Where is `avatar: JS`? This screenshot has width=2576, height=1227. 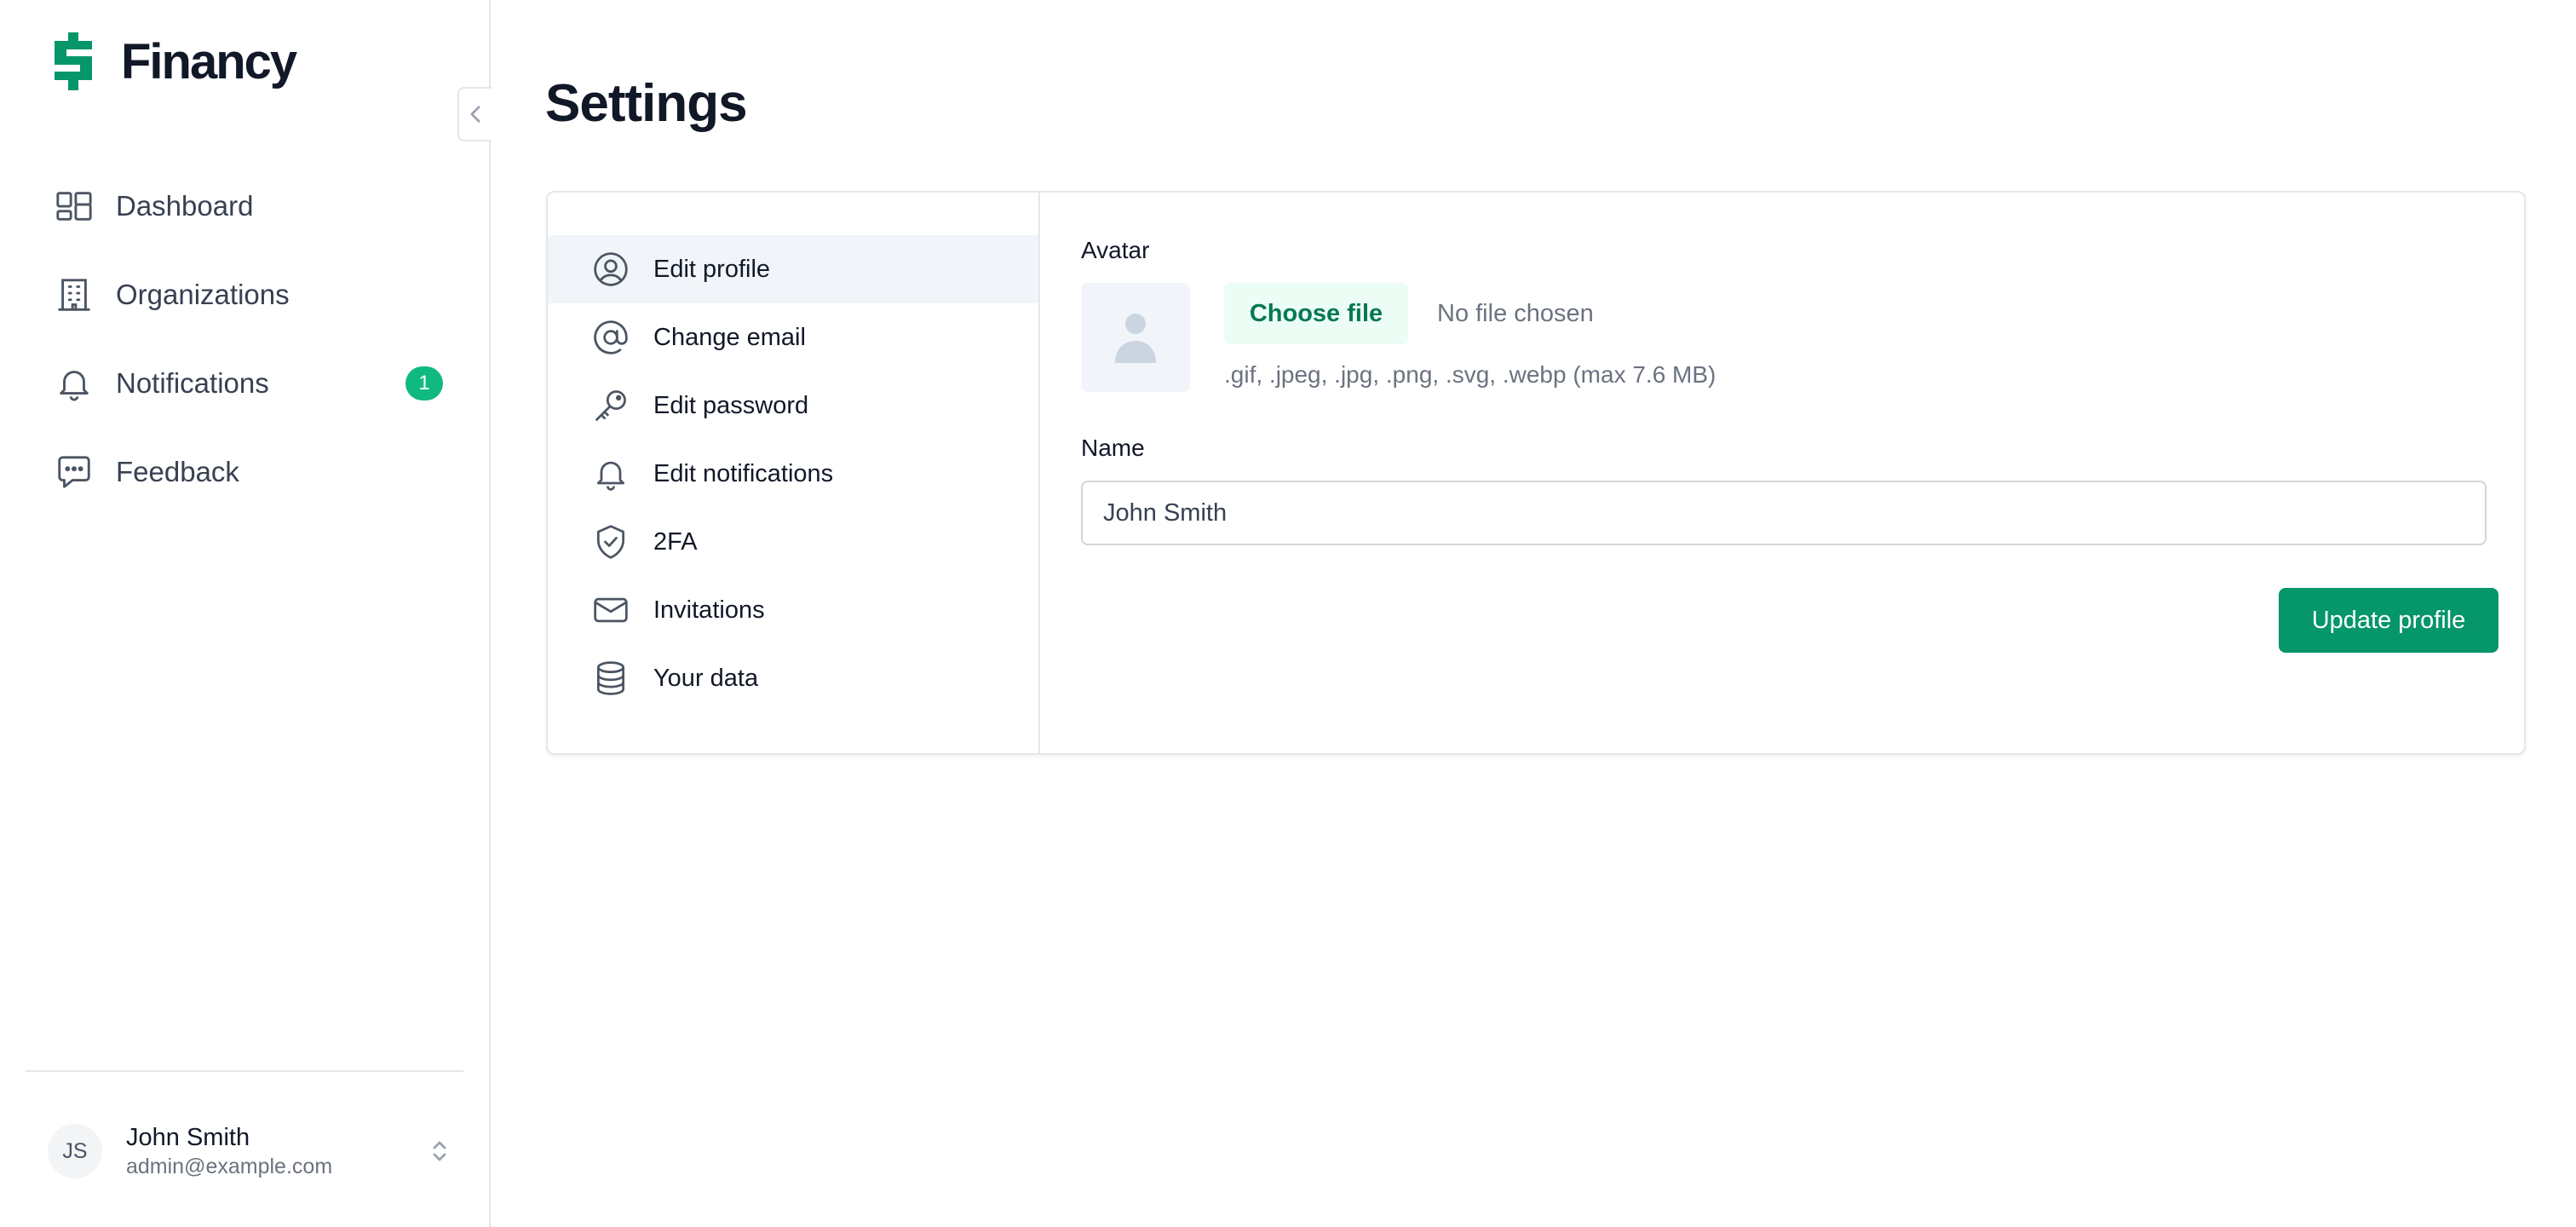
avatar: JS is located at coordinates (75, 1151).